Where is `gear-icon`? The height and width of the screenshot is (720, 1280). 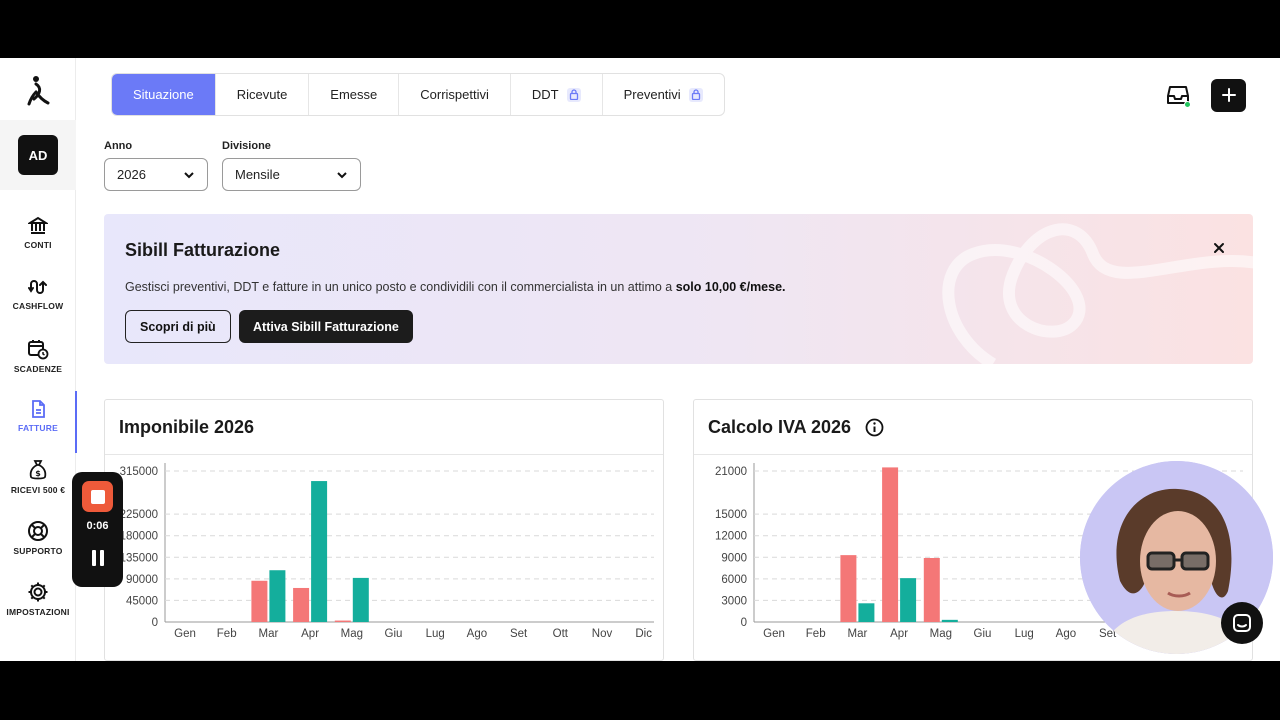
gear-icon is located at coordinates (38, 592).